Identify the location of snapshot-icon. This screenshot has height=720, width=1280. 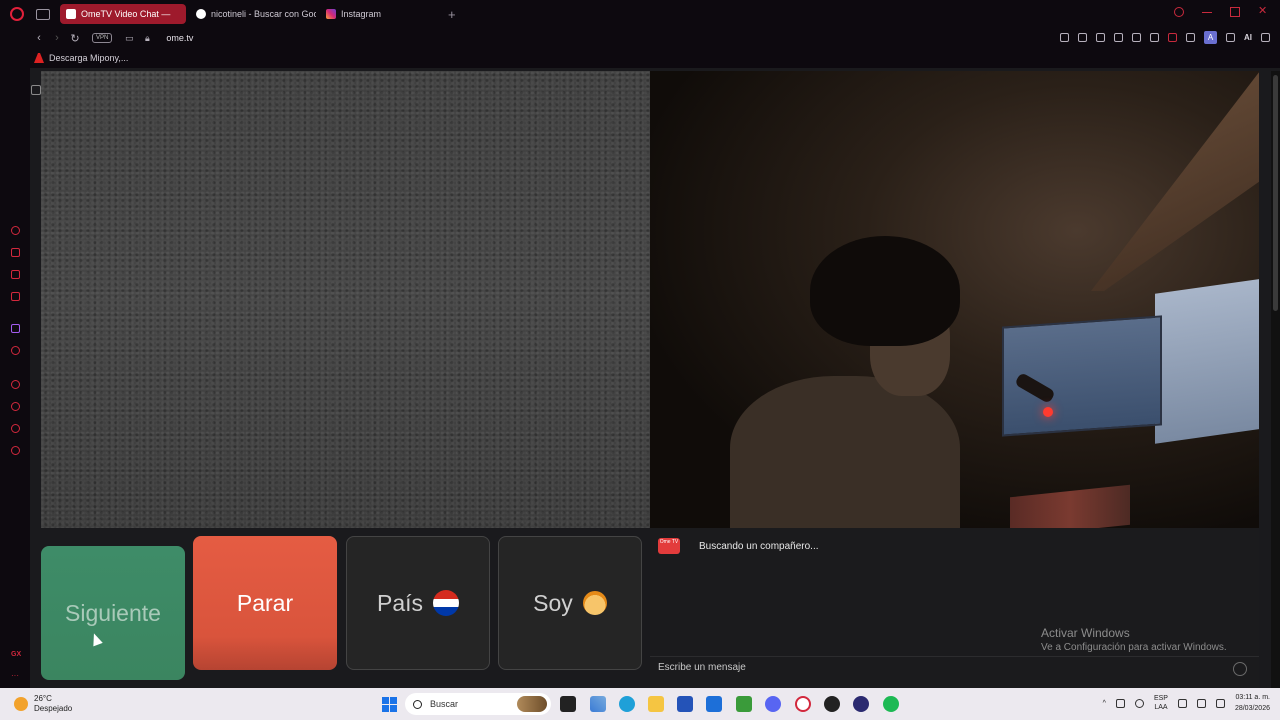
(1082, 37).